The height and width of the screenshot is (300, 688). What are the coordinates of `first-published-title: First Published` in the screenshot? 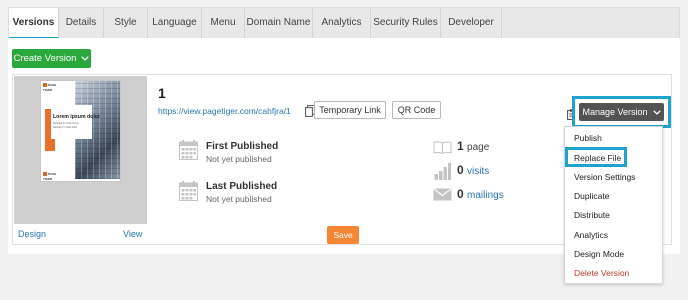 It's located at (242, 146).